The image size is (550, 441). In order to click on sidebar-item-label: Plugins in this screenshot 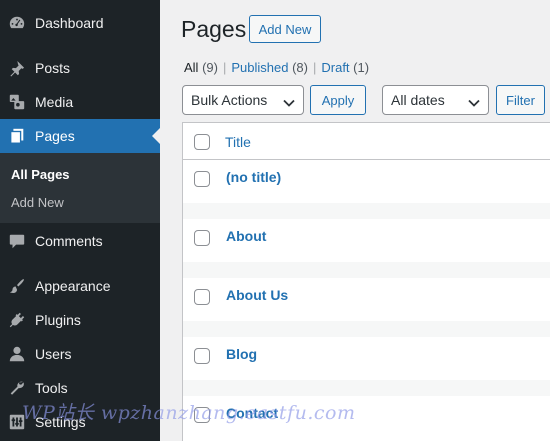, I will do `click(58, 320)`.